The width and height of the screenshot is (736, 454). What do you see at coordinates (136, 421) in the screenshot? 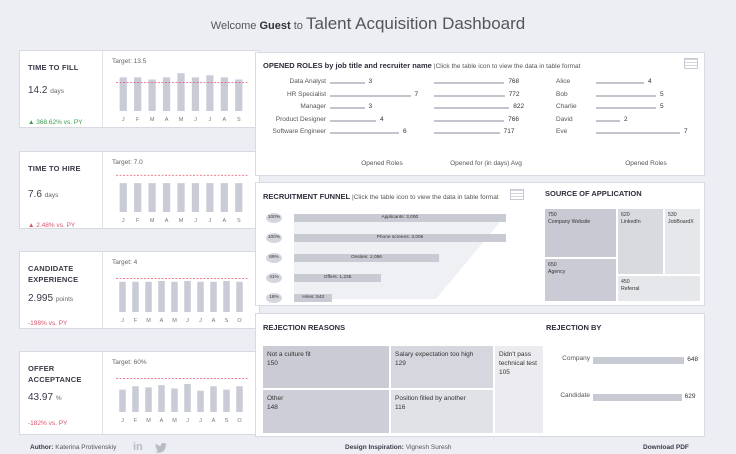
I see `month-label: F` at bounding box center [136, 421].